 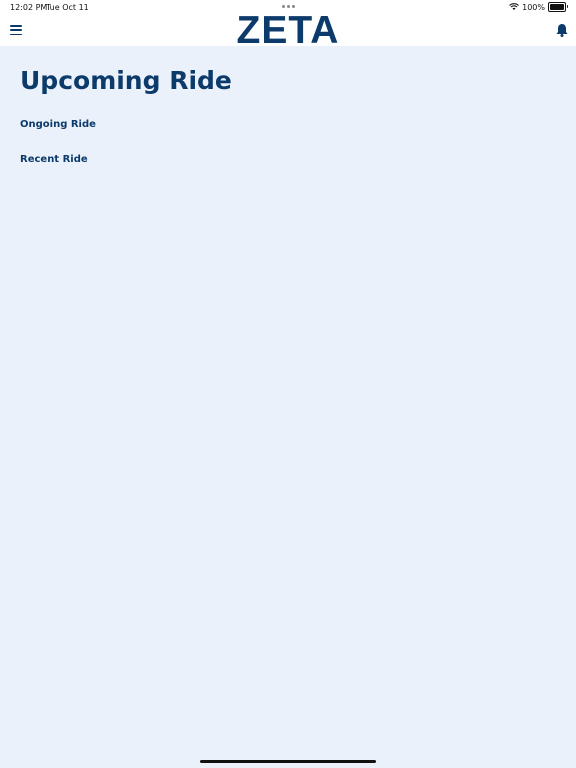 I want to click on wifi-icon, so click(x=514, y=6).